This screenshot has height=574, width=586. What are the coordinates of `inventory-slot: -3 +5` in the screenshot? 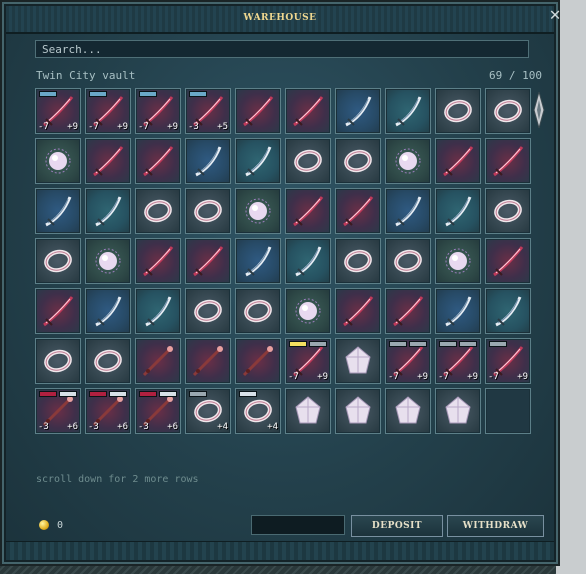 It's located at (208, 111).